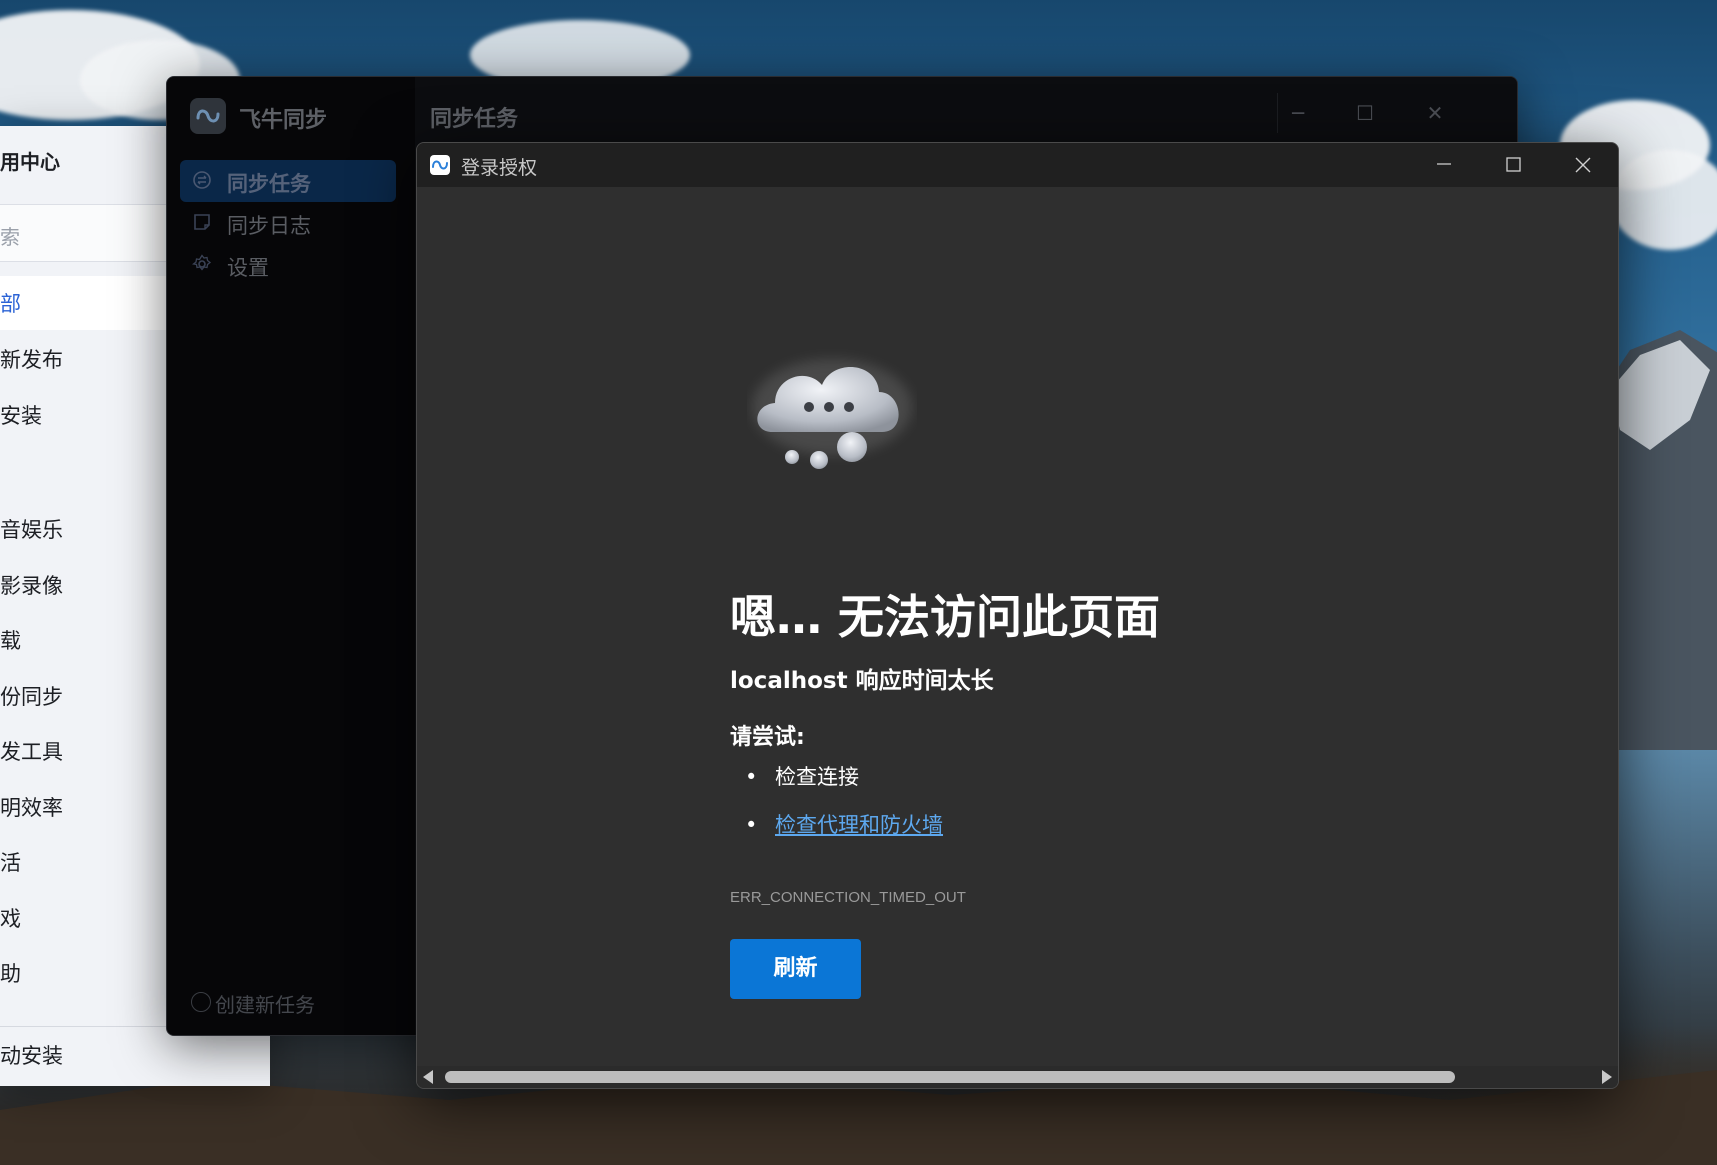  I want to click on error-code: ERR_CONNECTION_TIMED_OUT, so click(848, 897).